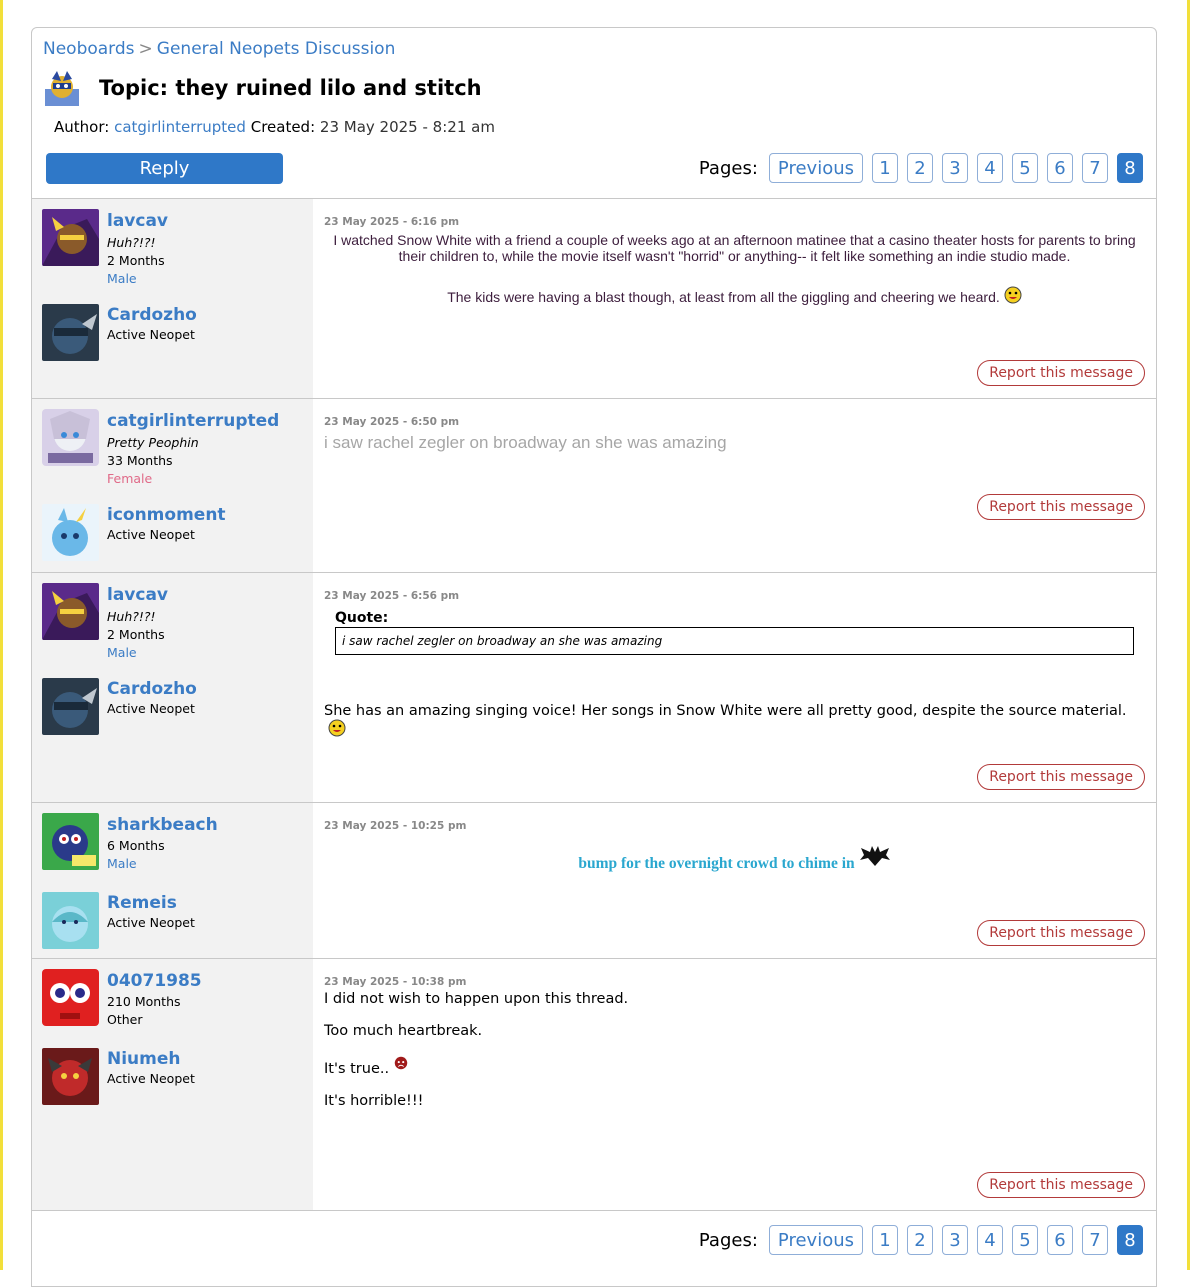  What do you see at coordinates (162, 825) in the screenshot?
I see `username-link: sharkbeach` at bounding box center [162, 825].